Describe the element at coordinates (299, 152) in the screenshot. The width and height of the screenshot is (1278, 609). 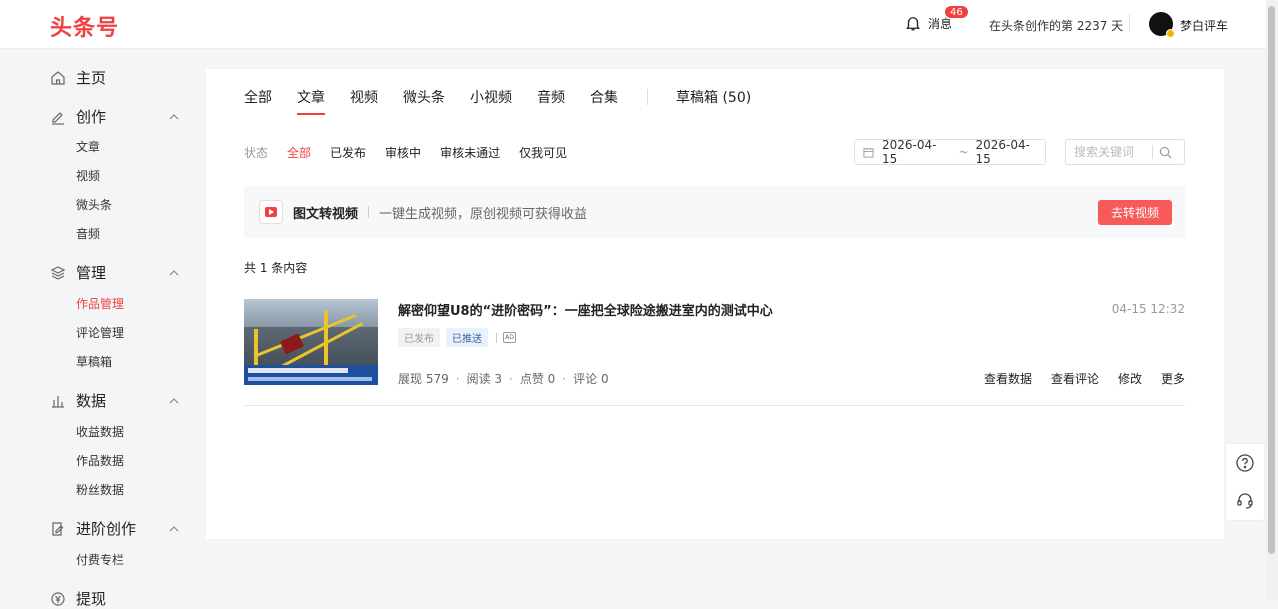
I see `filter-all: 全部` at that location.